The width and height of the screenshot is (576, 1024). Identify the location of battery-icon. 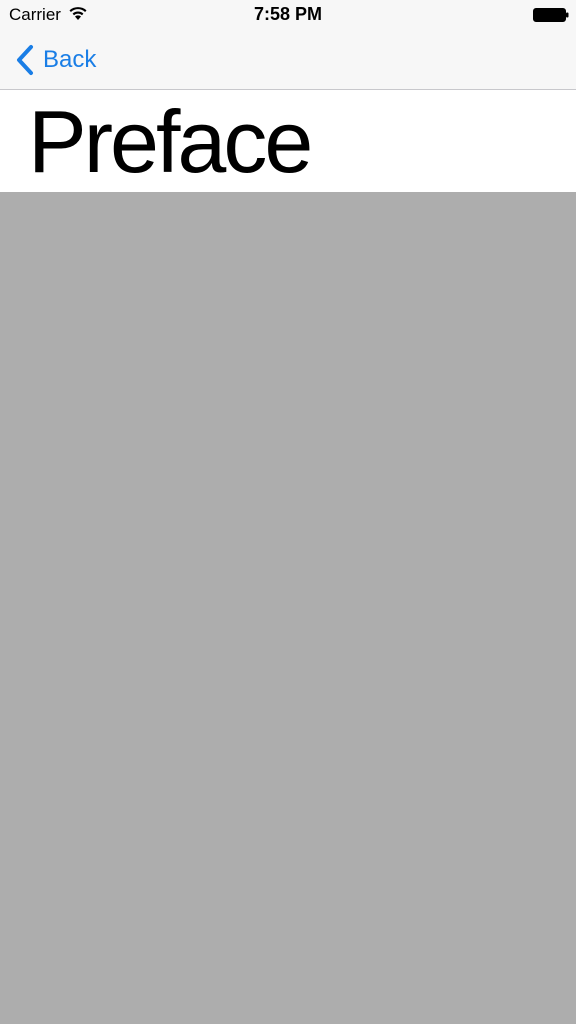
(551, 15).